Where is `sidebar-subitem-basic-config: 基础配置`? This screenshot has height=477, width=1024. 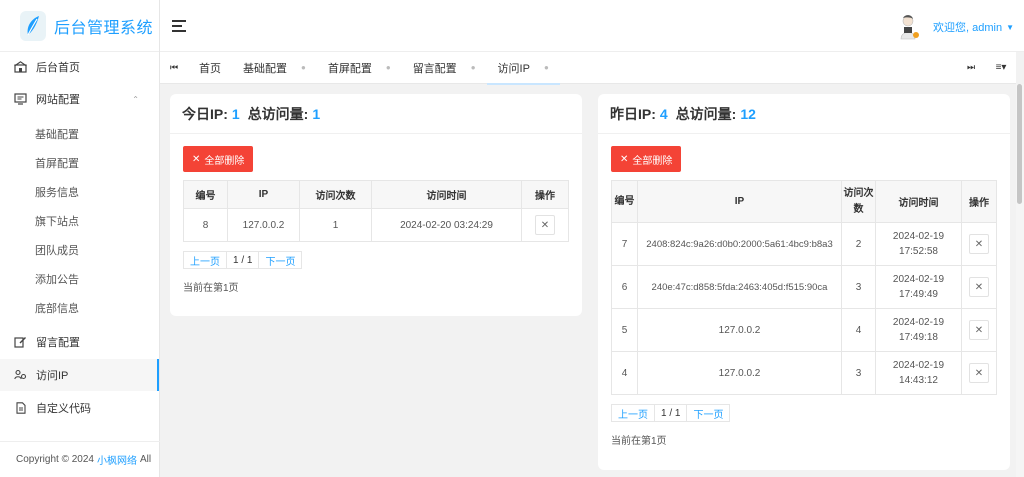 sidebar-subitem-basic-config: 基础配置 is located at coordinates (79, 133).